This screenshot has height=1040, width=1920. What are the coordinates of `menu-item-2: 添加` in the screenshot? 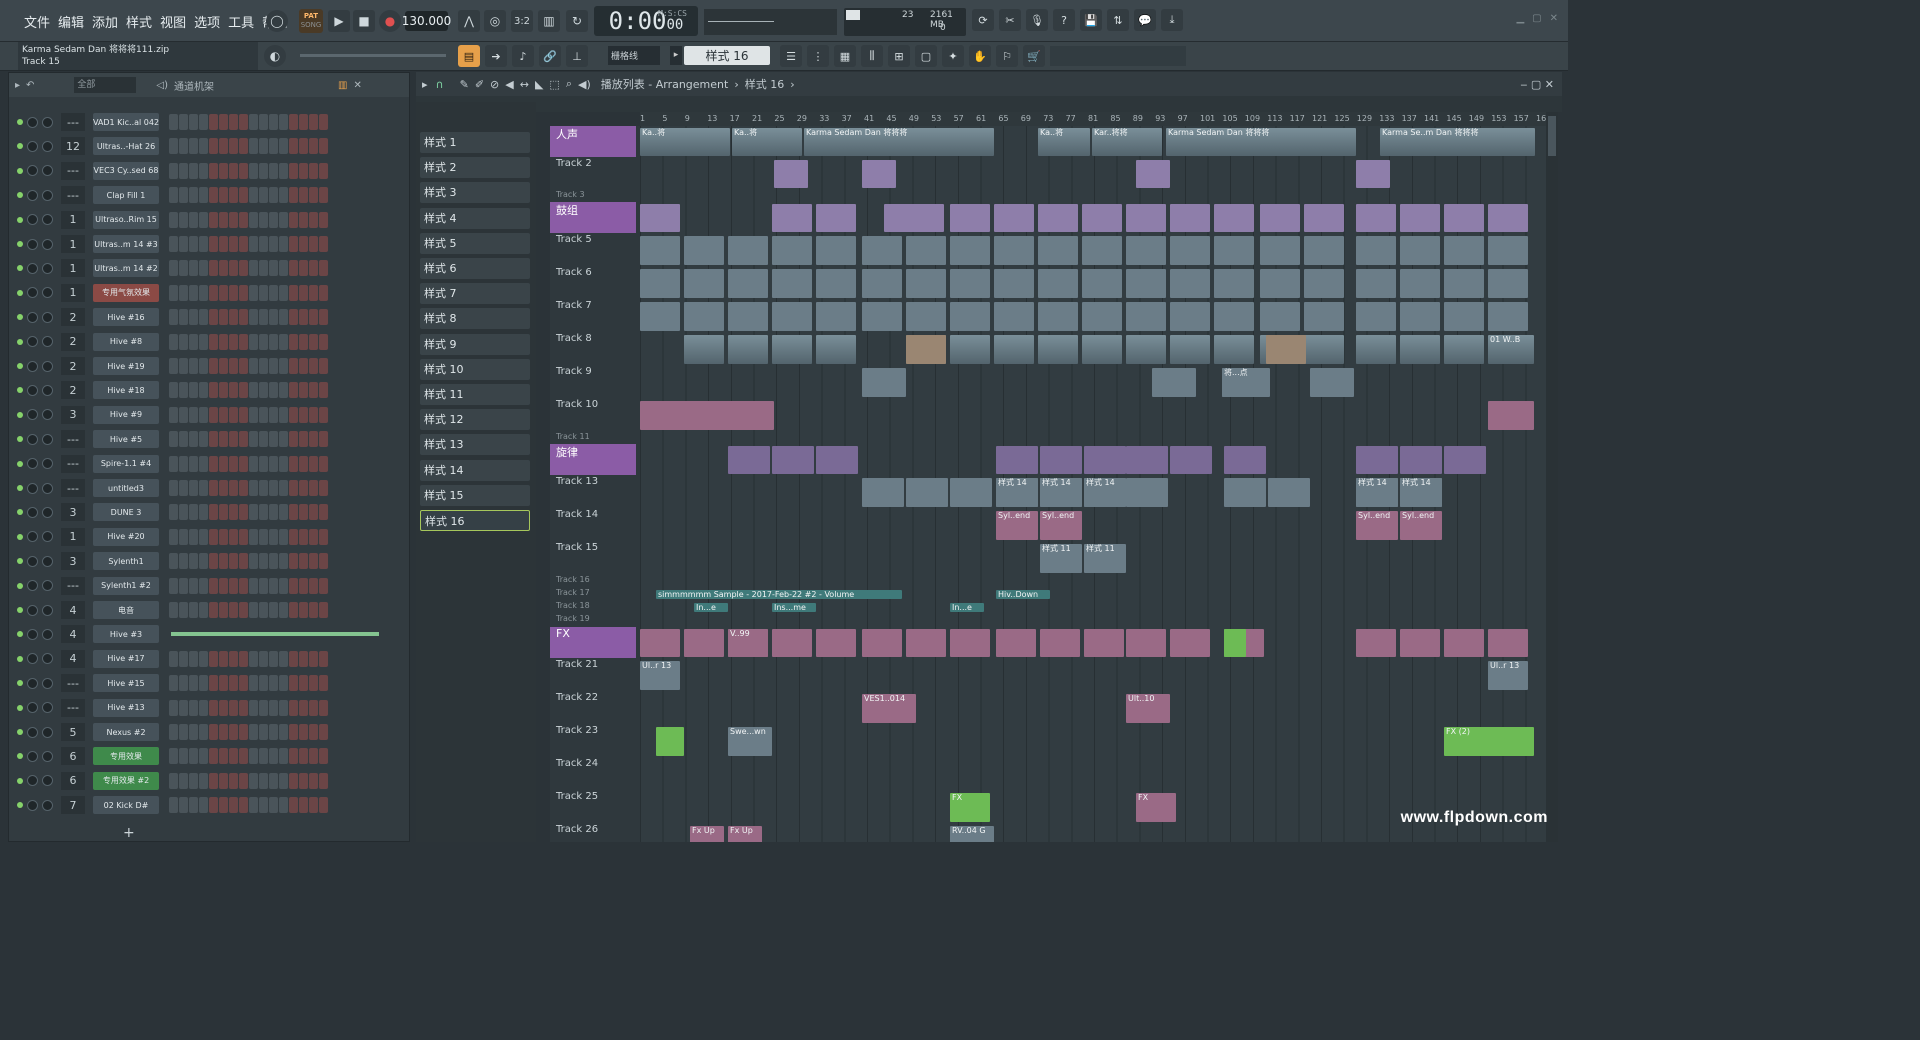 It's located at (105, 21).